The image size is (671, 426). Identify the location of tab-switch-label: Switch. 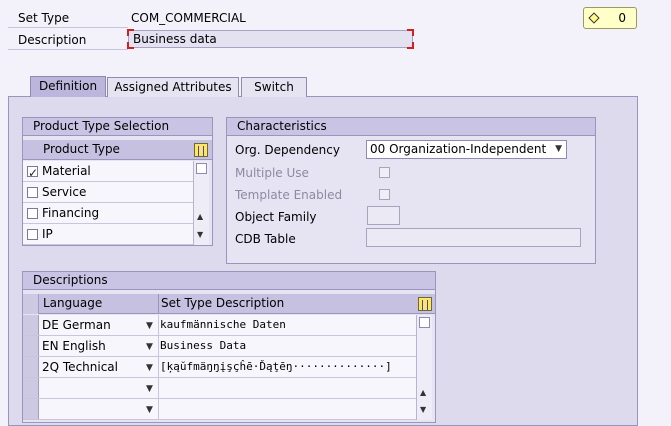
(274, 87).